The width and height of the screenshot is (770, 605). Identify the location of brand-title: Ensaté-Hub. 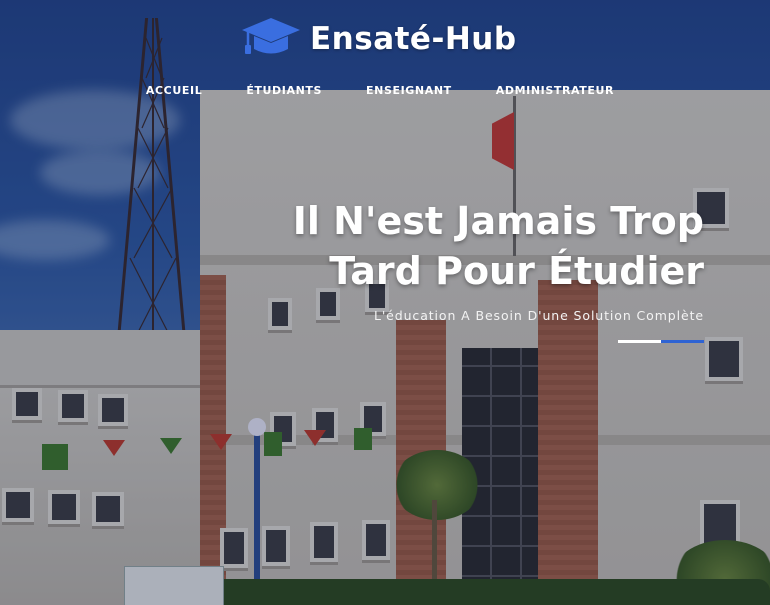
(413, 39).